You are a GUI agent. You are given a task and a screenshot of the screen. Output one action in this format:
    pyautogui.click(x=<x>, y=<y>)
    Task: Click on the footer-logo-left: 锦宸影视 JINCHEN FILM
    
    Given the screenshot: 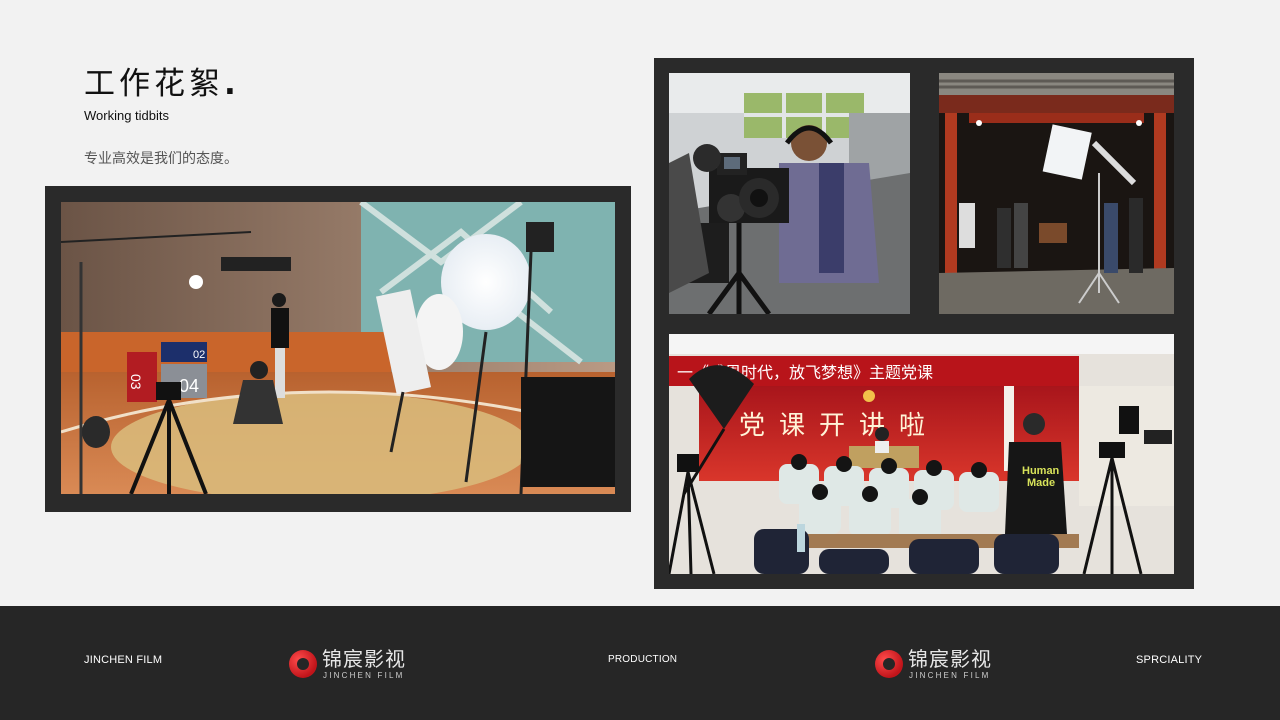 What is the action you would take?
    pyautogui.click(x=349, y=664)
    